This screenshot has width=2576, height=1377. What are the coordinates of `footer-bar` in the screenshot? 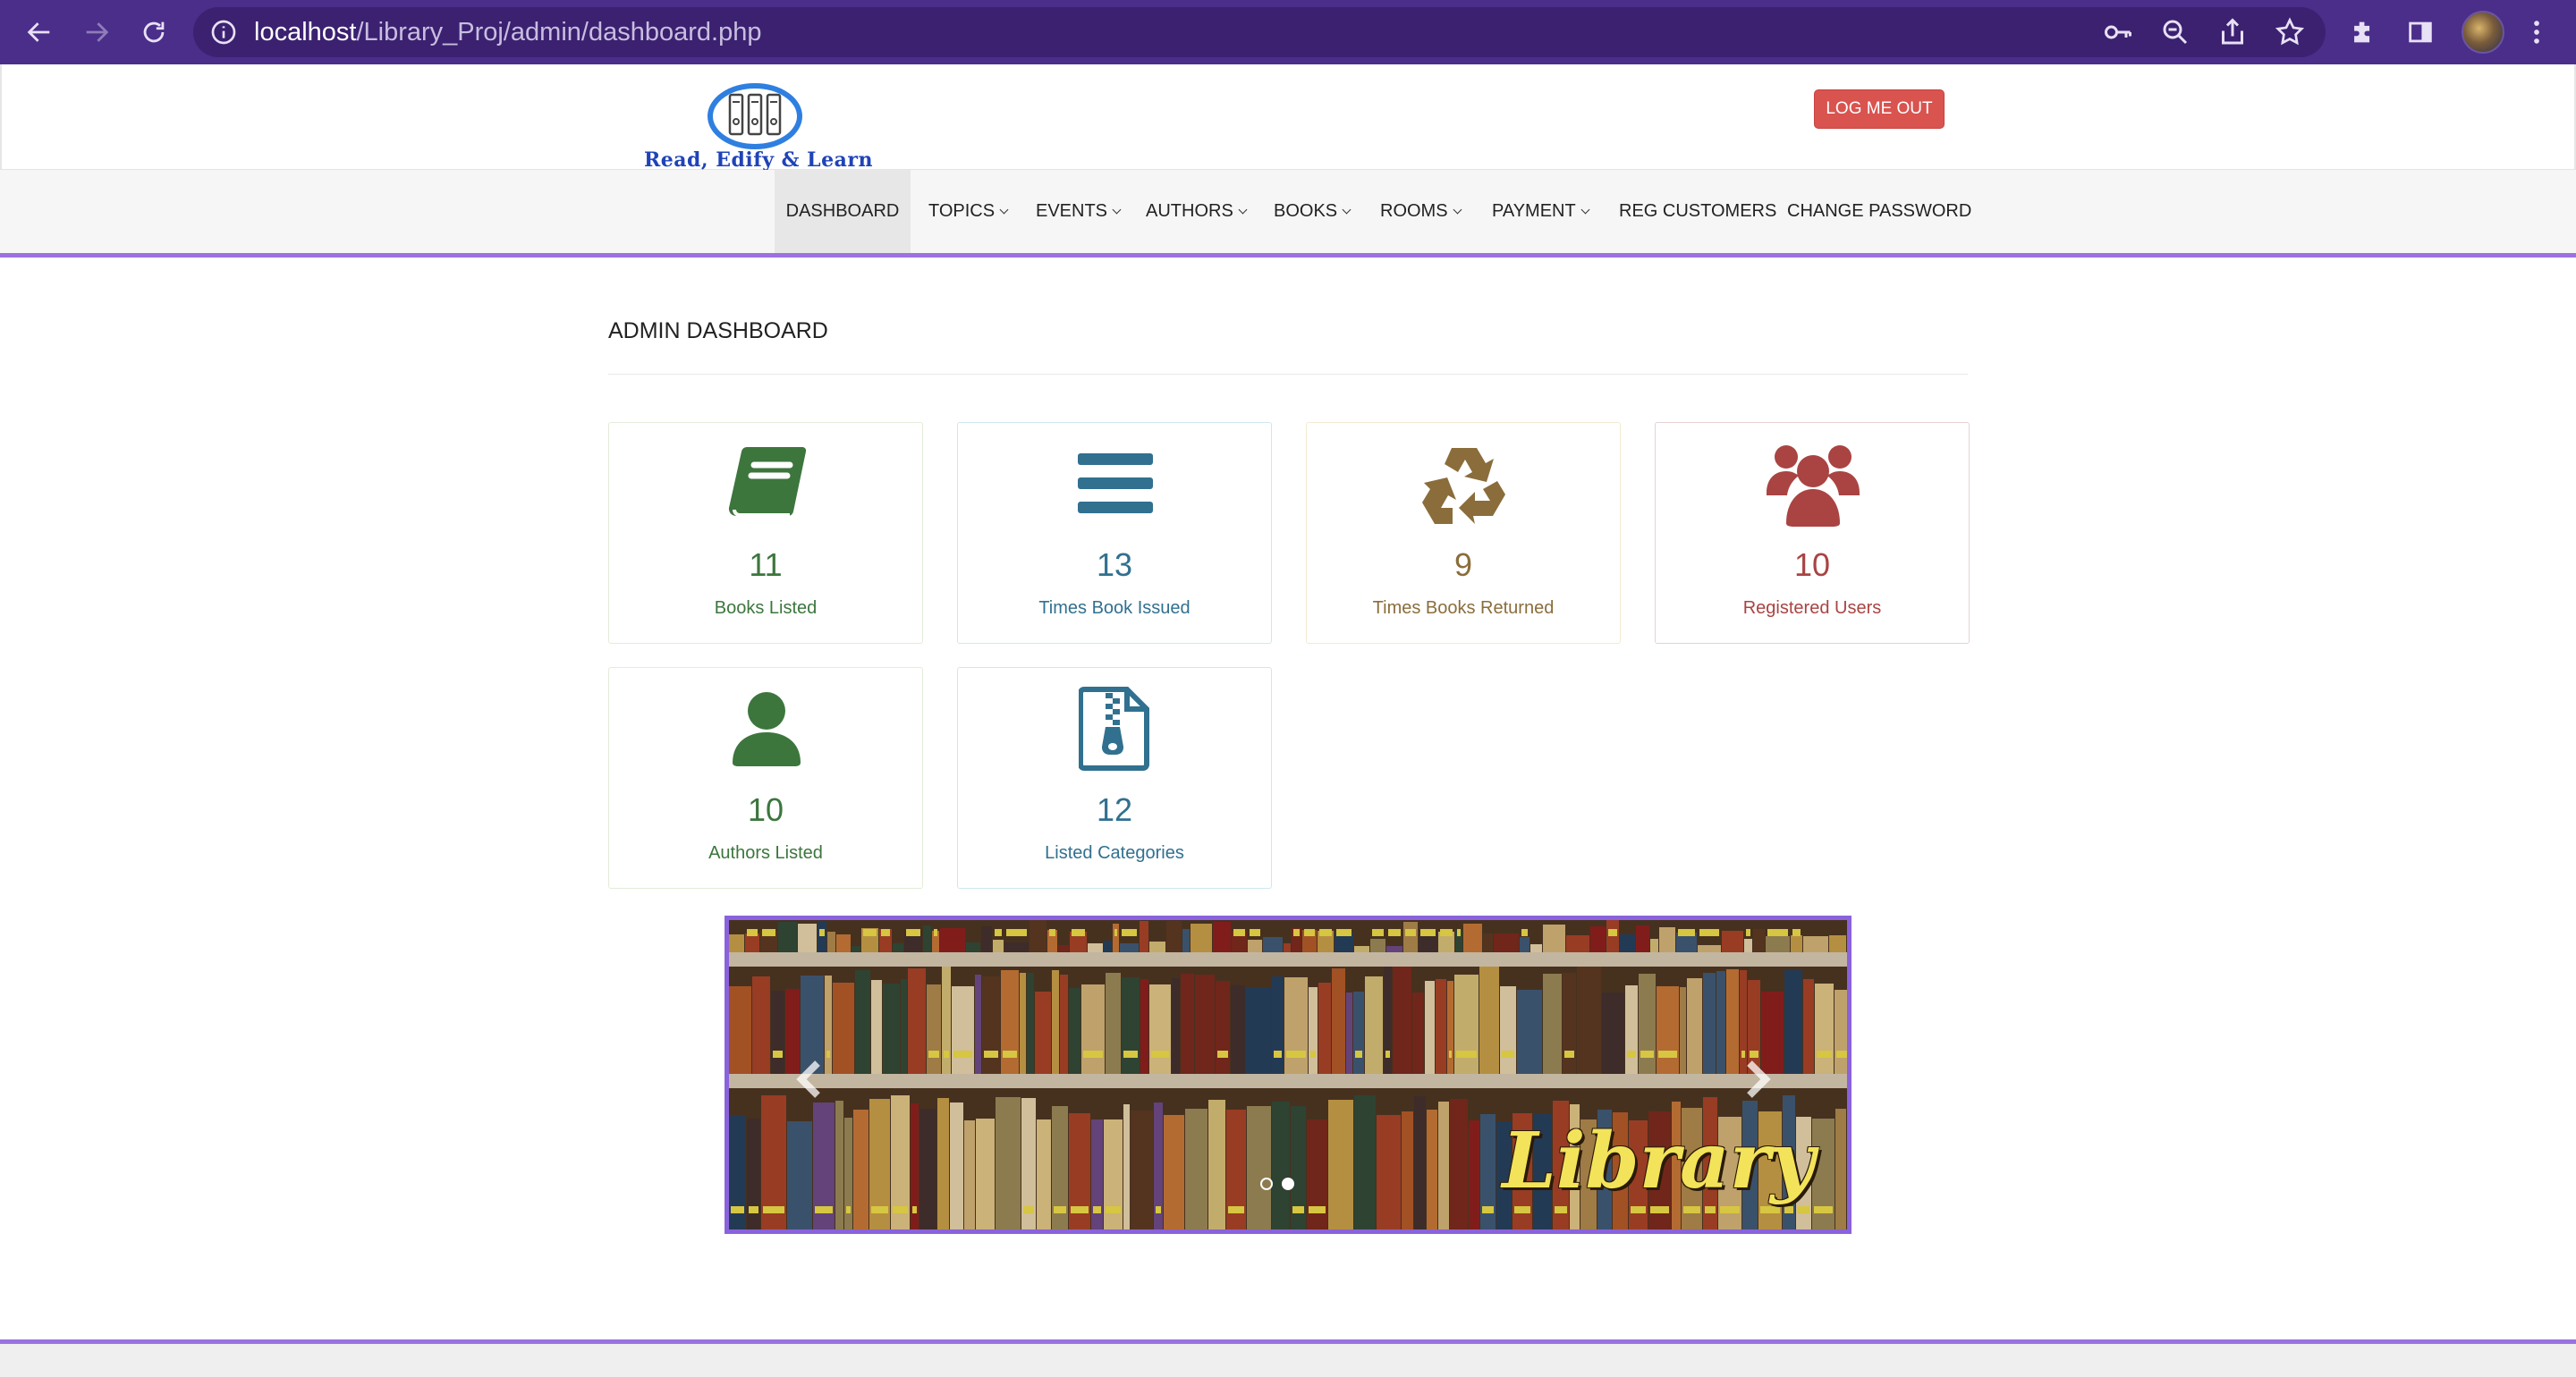 It's located at (1288, 1358).